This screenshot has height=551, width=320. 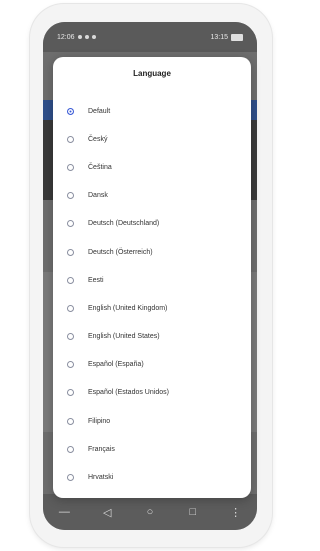 What do you see at coordinates (98, 196) in the screenshot?
I see `language-option-label: Dansk` at bounding box center [98, 196].